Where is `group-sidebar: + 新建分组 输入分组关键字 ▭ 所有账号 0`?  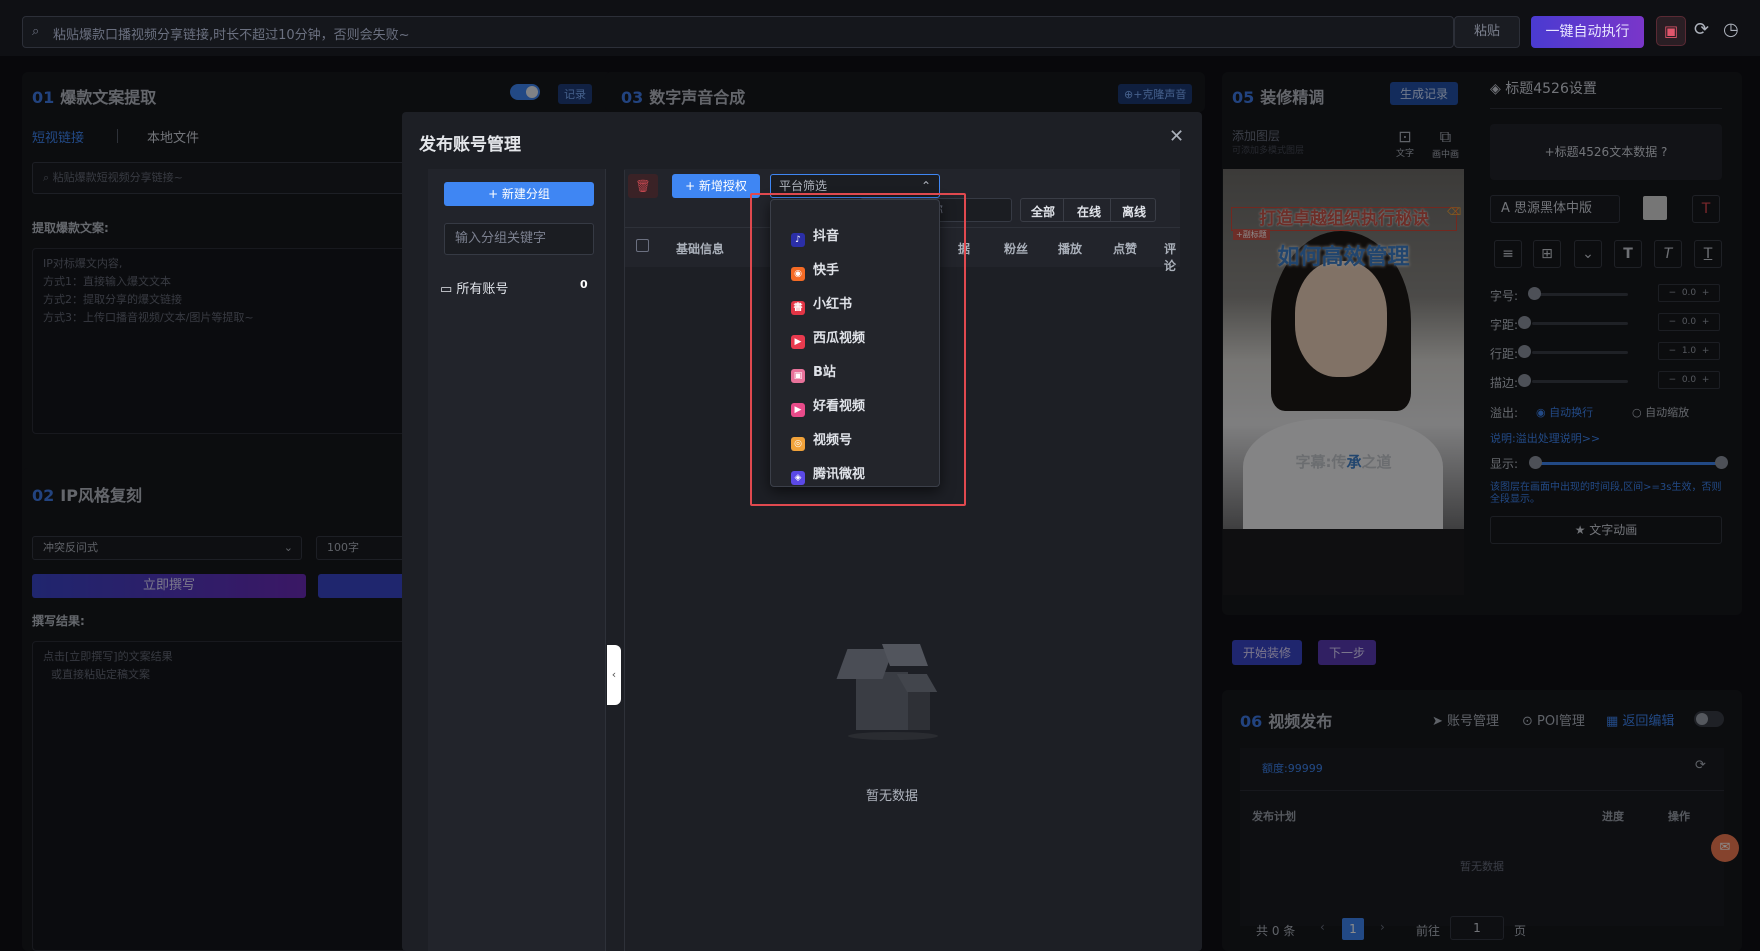
group-sidebar: + 新建分组 输入分组关键字 ▭ 所有账号 0 is located at coordinates (517, 560).